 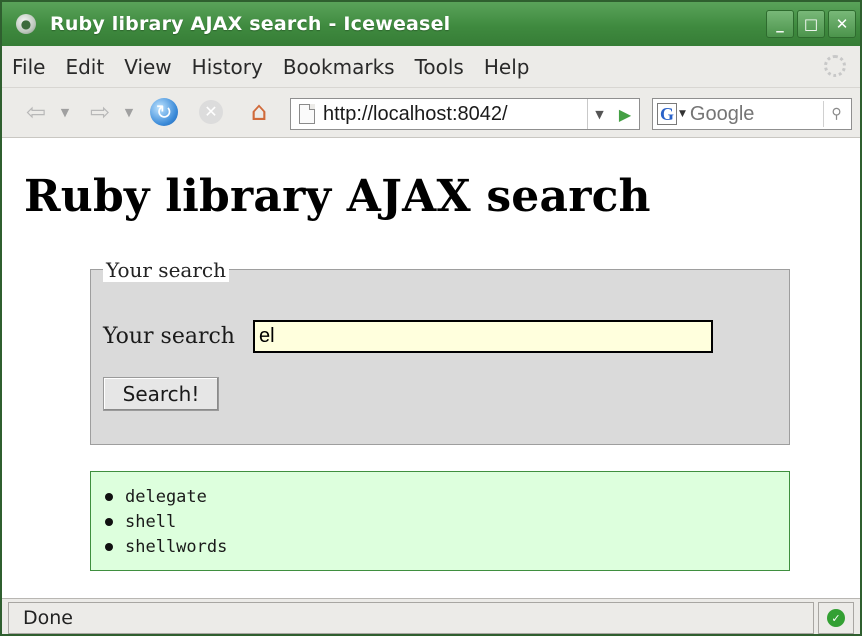 I want to click on search-bar: G ▼ ⚲, so click(x=752, y=114).